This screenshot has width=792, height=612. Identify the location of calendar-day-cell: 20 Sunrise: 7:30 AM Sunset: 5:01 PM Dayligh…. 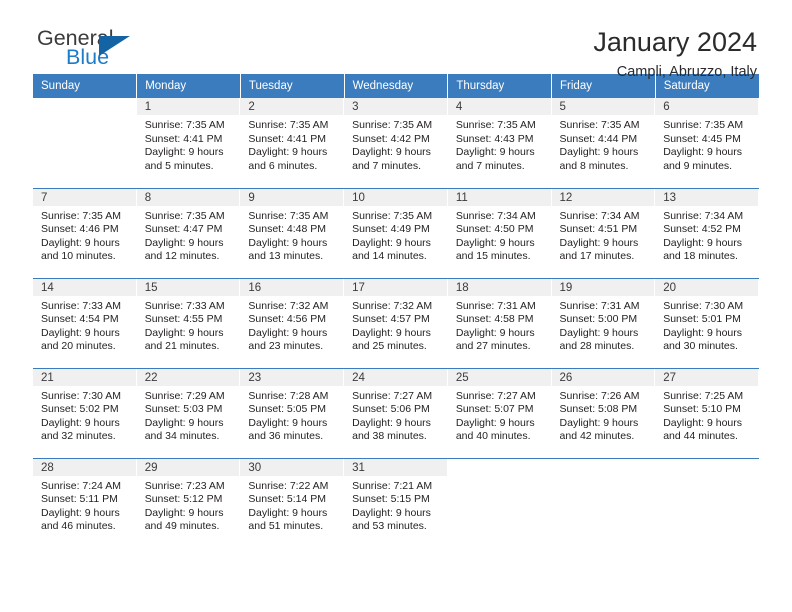
(707, 322).